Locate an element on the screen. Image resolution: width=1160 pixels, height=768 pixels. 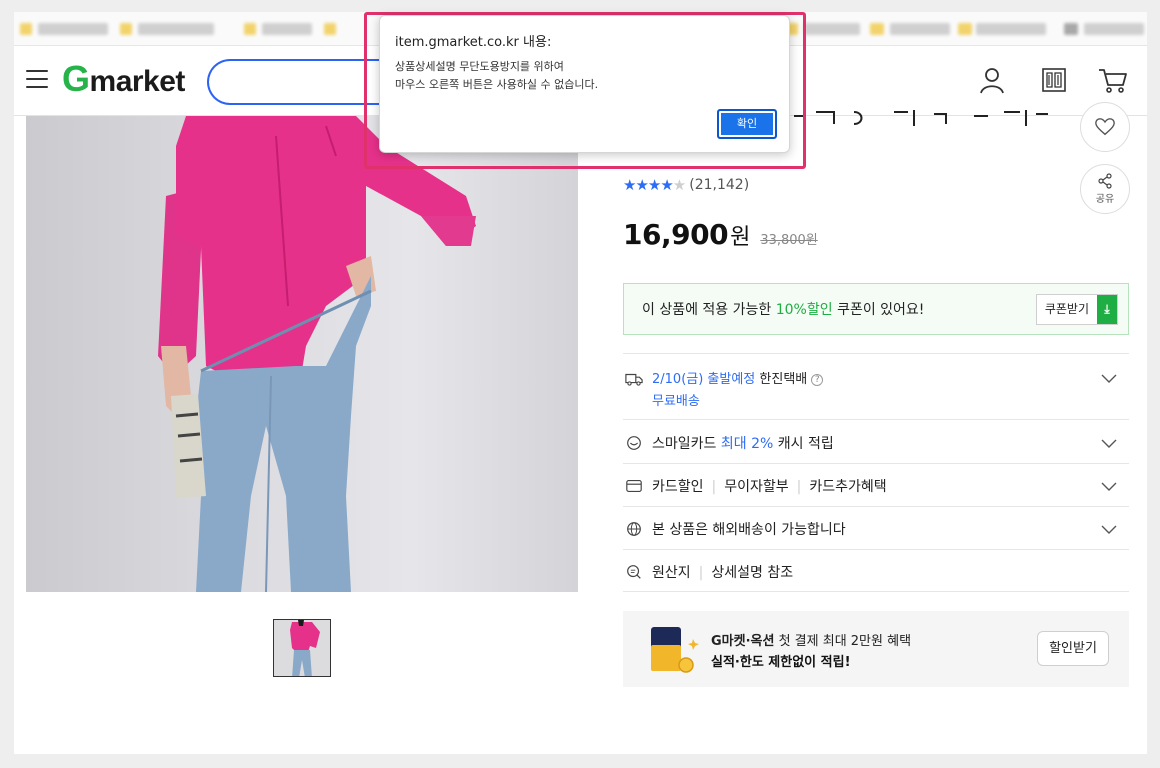
truck-icon is located at coordinates (634, 379).